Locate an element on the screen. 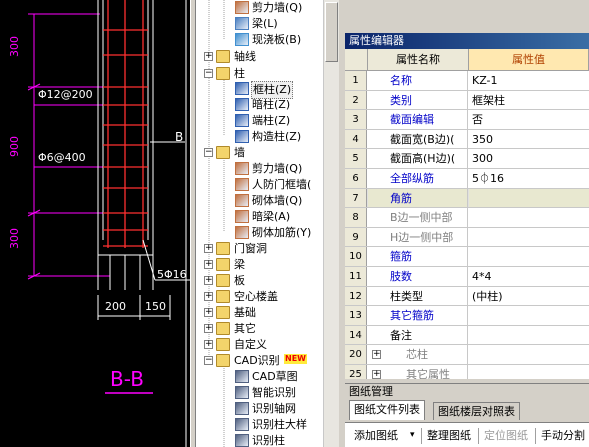 Image resolution: width=589 pixels, height=447 pixels. property-row: 1 名称 KZ-1 is located at coordinates (467, 81).